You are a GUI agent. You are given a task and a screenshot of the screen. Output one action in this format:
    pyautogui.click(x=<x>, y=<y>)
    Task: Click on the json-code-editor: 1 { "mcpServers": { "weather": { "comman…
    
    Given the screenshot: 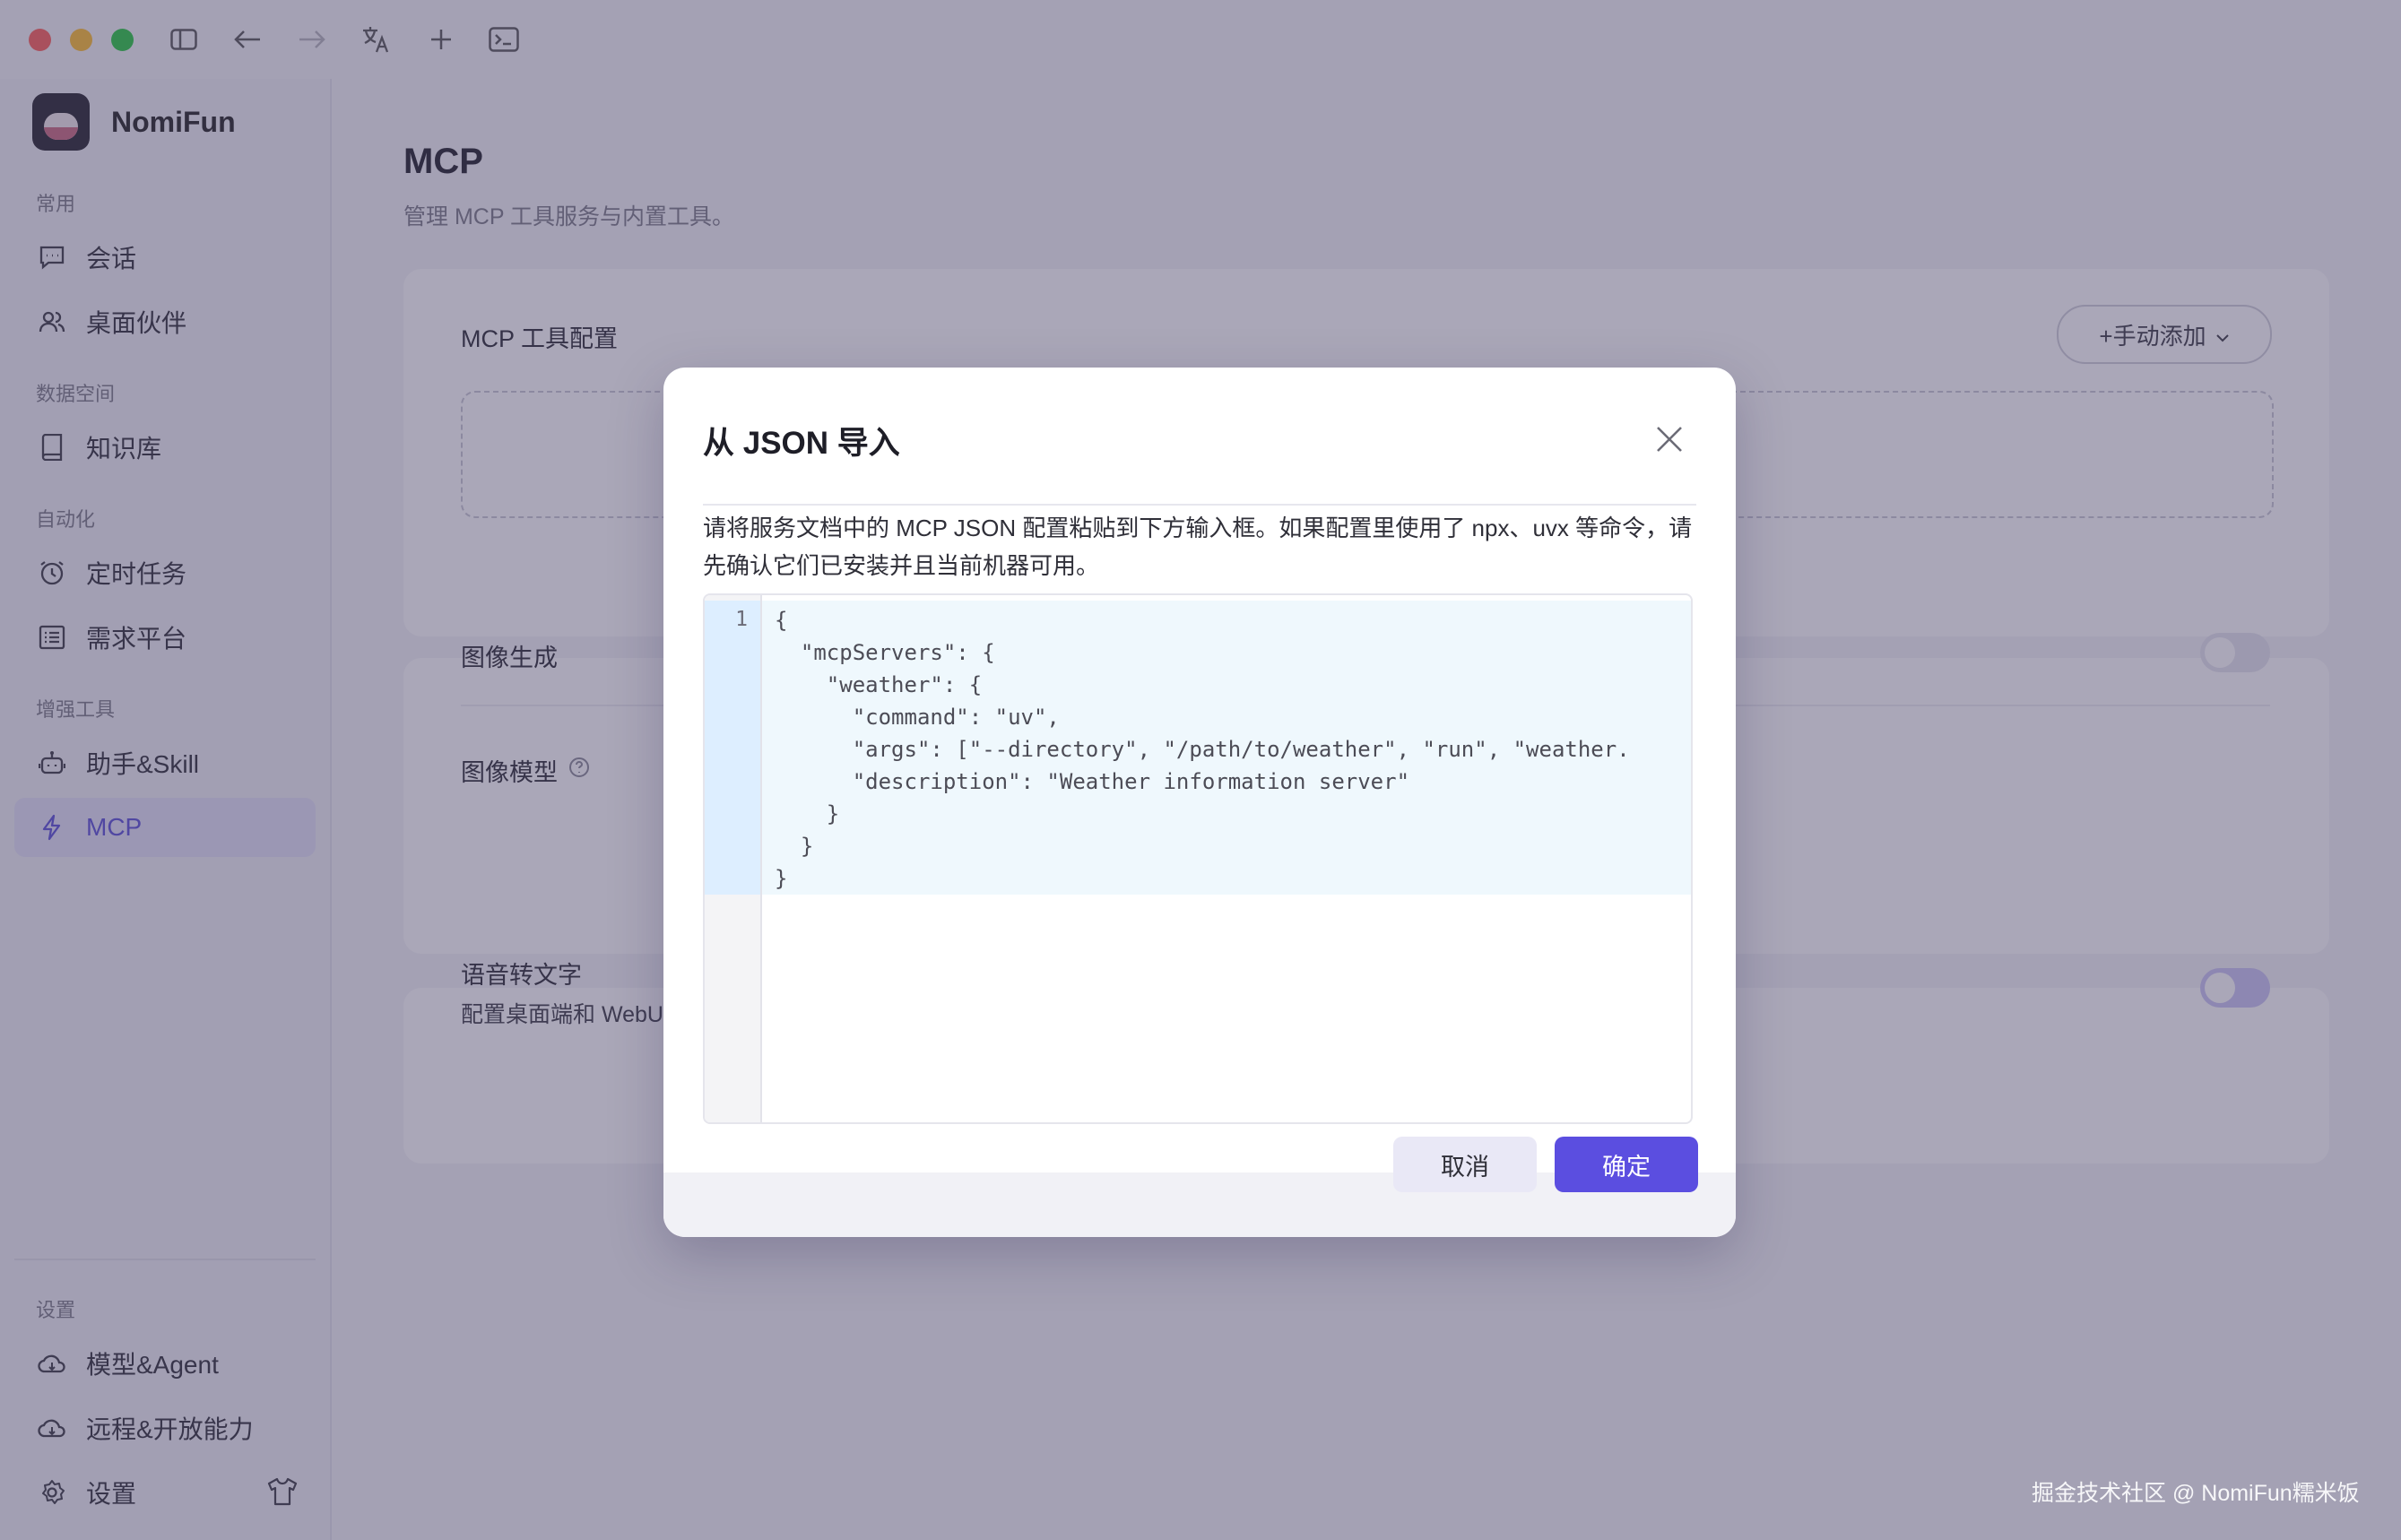 What is the action you would take?
    pyautogui.click(x=1198, y=859)
    